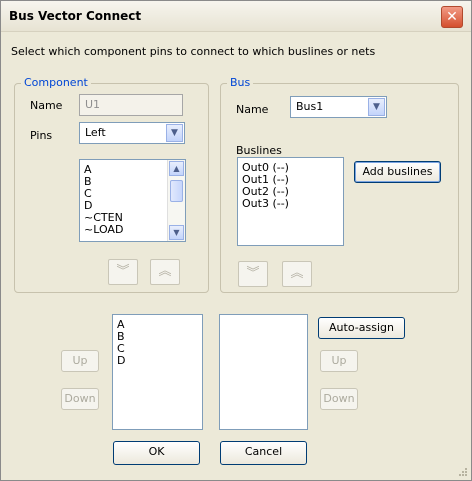 This screenshot has width=472, height=481. Describe the element at coordinates (157, 337) in the screenshot. I see `list-item: B` at that location.